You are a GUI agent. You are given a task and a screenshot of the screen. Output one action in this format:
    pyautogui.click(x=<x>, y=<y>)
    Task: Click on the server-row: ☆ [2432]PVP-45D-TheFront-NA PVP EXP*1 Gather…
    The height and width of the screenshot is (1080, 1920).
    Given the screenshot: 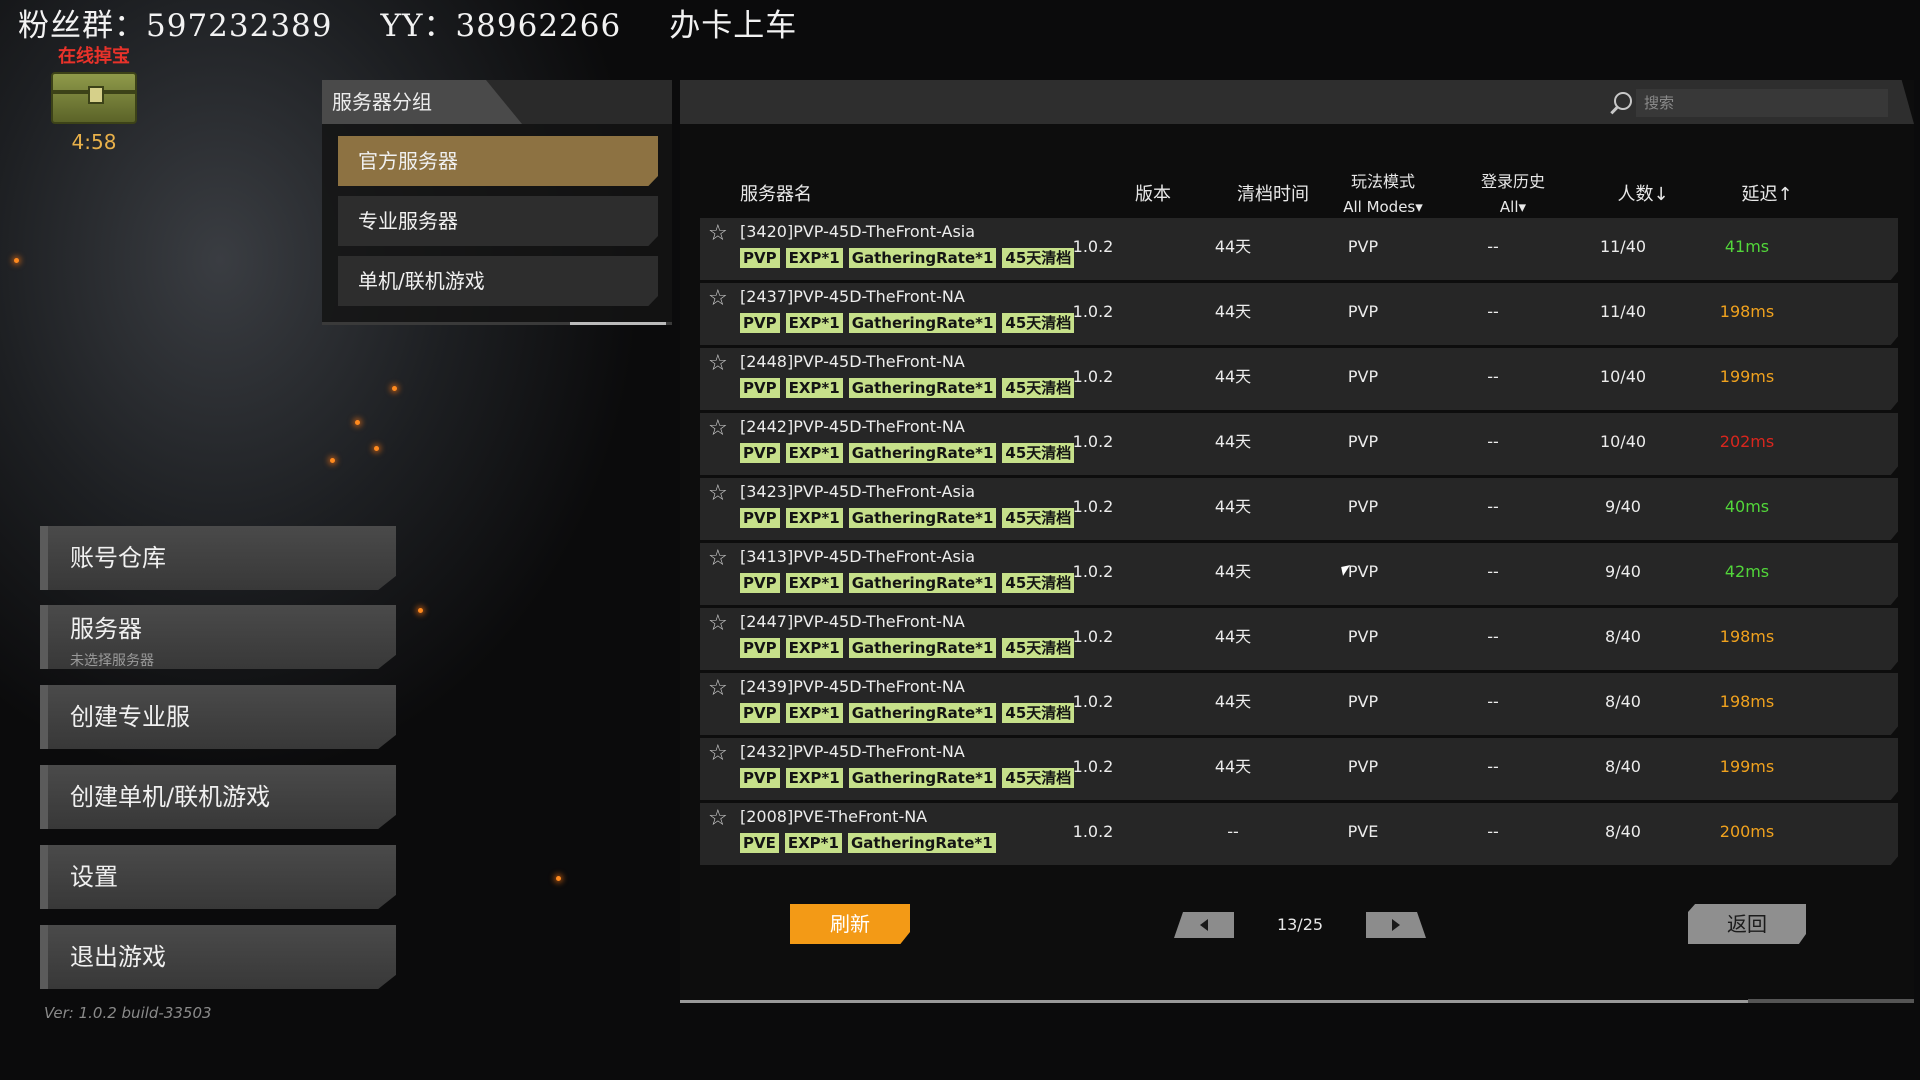 What is the action you would take?
    pyautogui.click(x=1299, y=769)
    